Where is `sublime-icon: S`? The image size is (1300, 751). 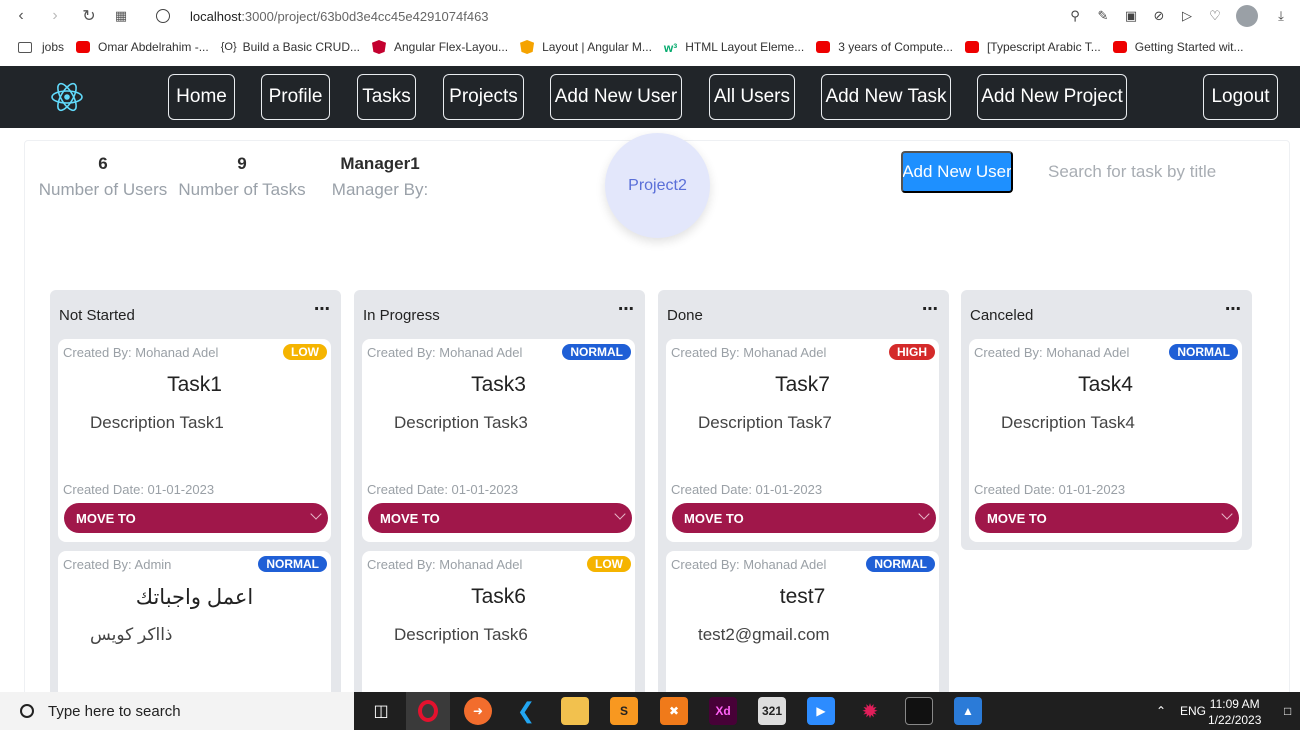 sublime-icon: S is located at coordinates (624, 711).